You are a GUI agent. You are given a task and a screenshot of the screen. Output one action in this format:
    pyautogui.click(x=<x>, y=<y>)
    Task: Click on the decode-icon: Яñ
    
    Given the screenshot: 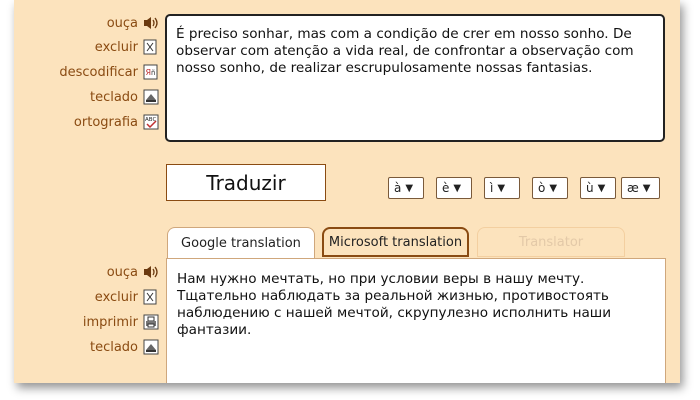 What is the action you would take?
    pyautogui.click(x=150, y=72)
    